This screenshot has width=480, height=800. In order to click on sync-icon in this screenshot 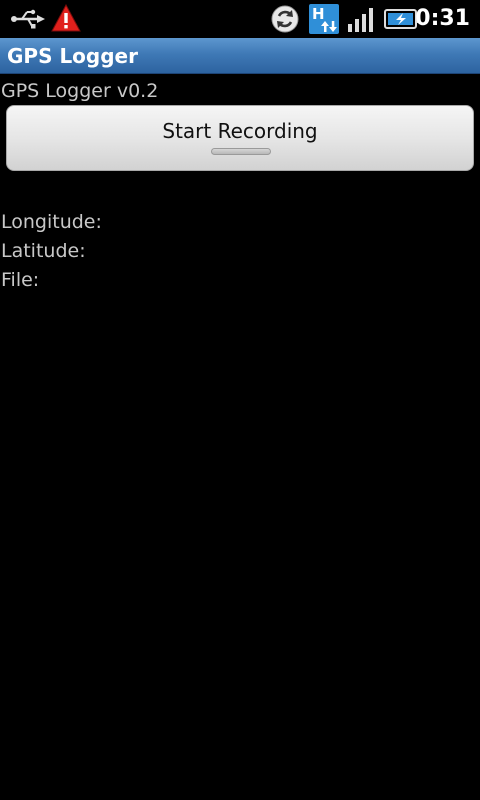, I will do `click(285, 19)`.